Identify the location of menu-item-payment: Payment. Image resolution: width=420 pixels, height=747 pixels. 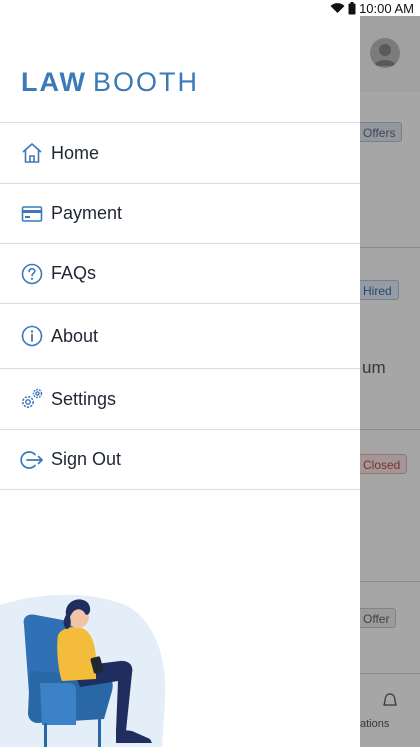
(180, 213).